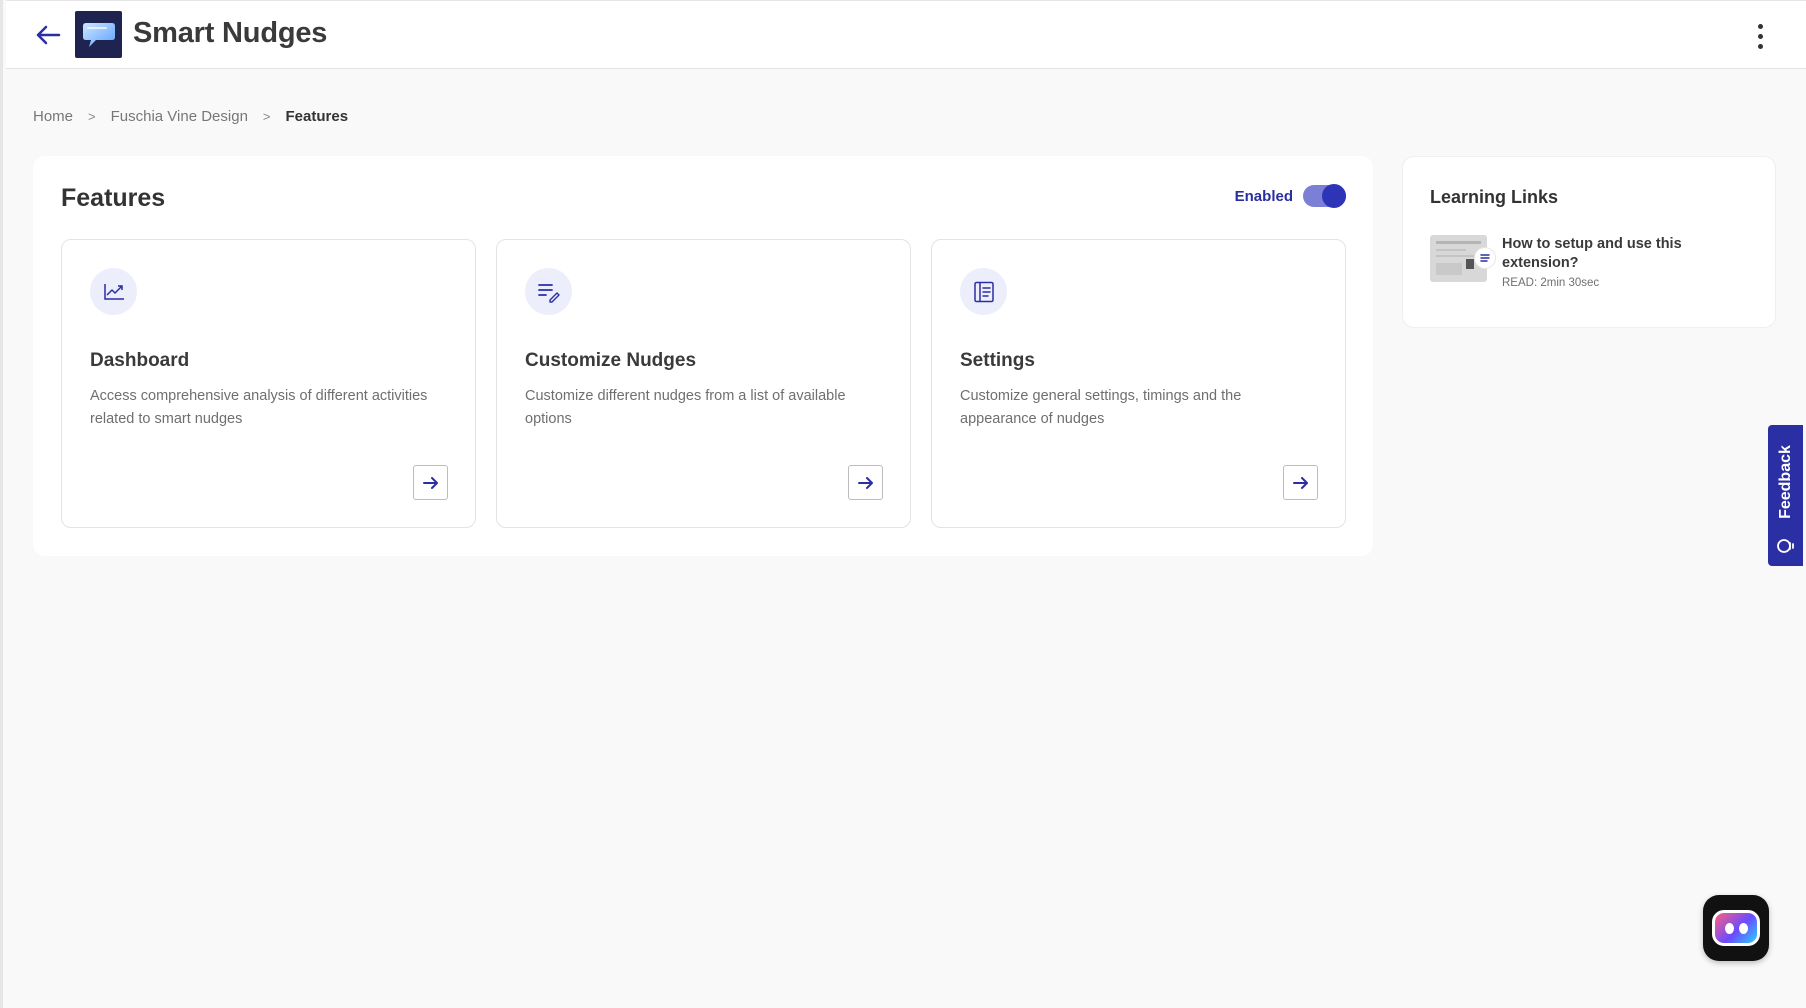  What do you see at coordinates (317, 116) in the screenshot?
I see `breadcrumb-current: Features` at bounding box center [317, 116].